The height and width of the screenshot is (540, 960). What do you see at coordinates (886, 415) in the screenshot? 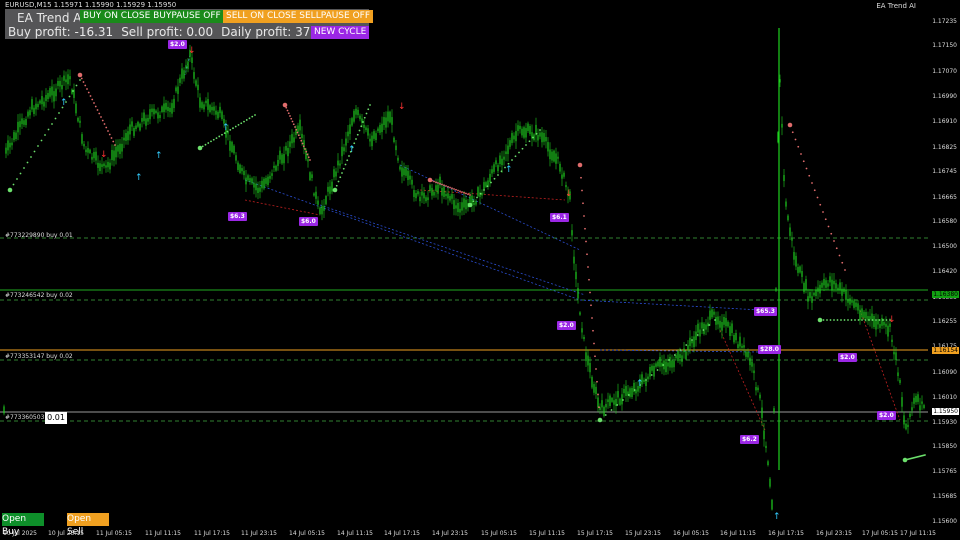
I see `profit-badge: $2.0` at bounding box center [886, 415].